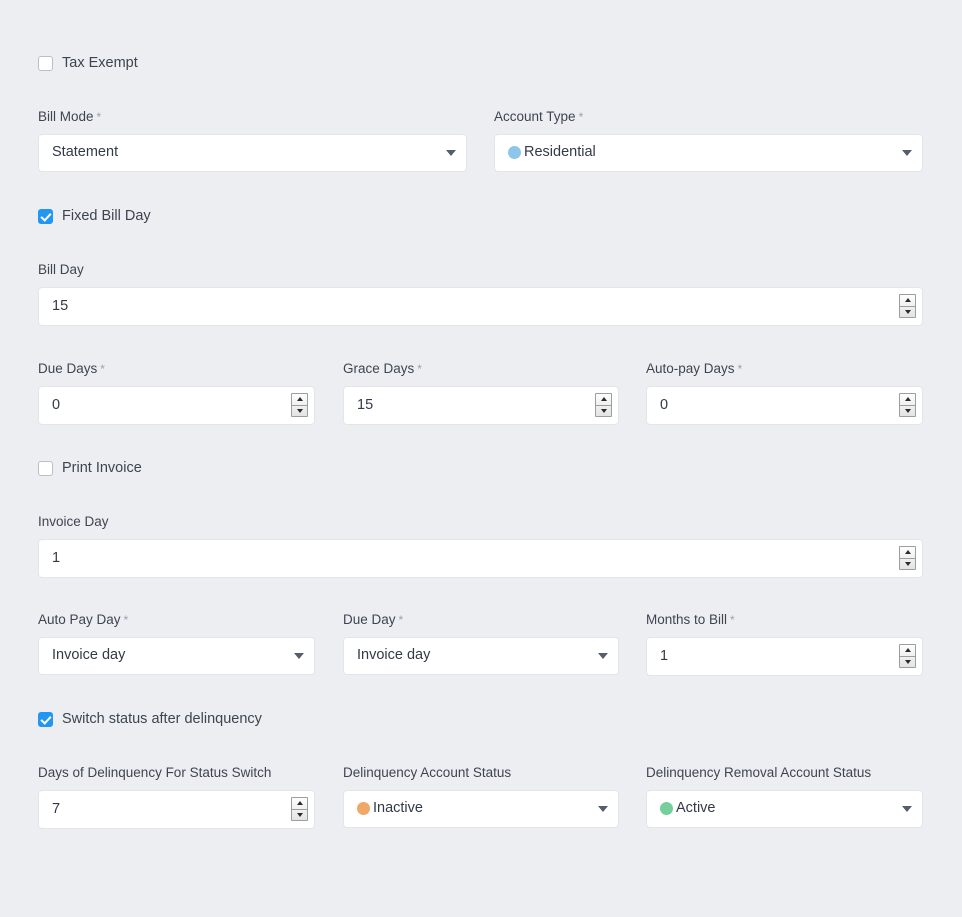 This screenshot has width=962, height=917. Describe the element at coordinates (664, 656) in the screenshot. I see `months-to-bill-value: 1` at that location.